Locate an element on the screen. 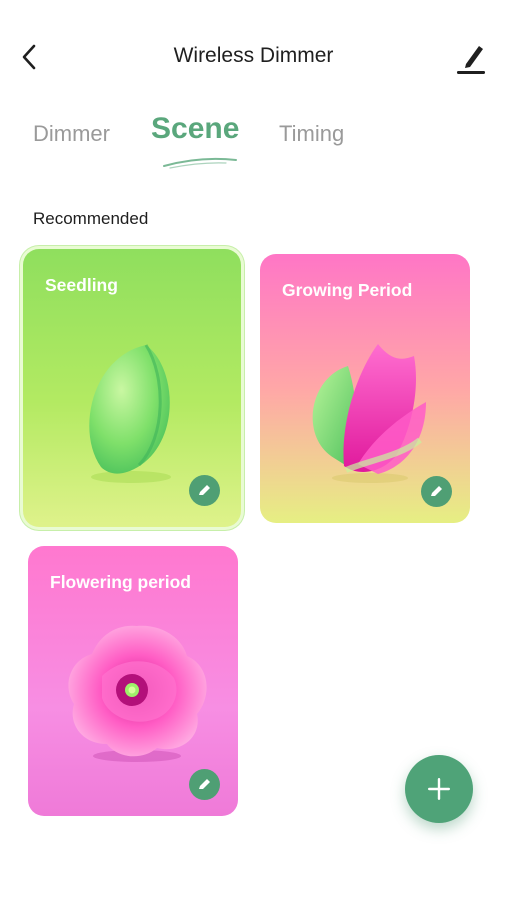 The height and width of the screenshot is (900, 507). scene-card-flowering-period: Flowering period is located at coordinates (133, 681).